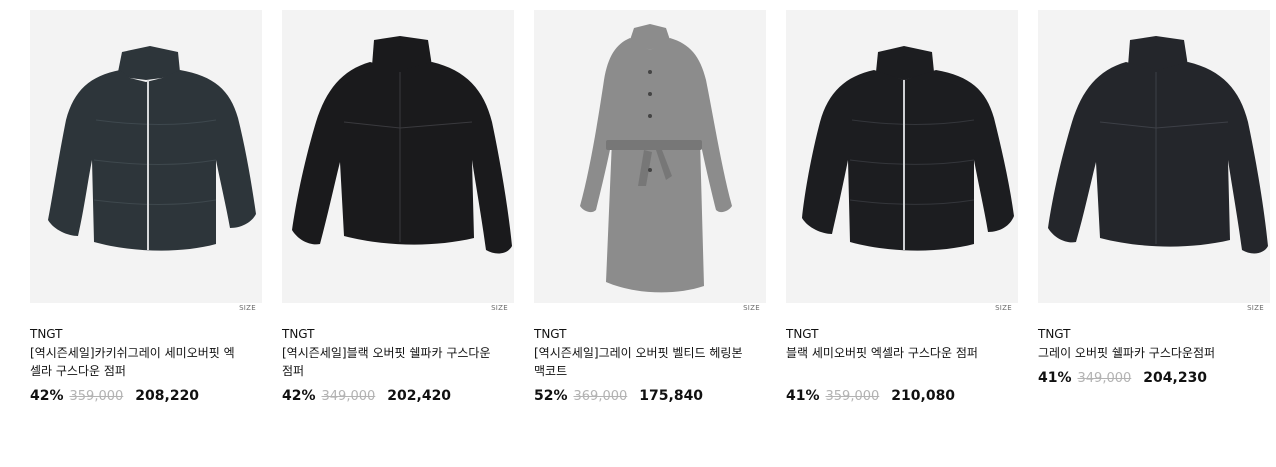 This screenshot has height=467, width=1276. I want to click on black-puffer-jacket-icon, so click(908, 148).